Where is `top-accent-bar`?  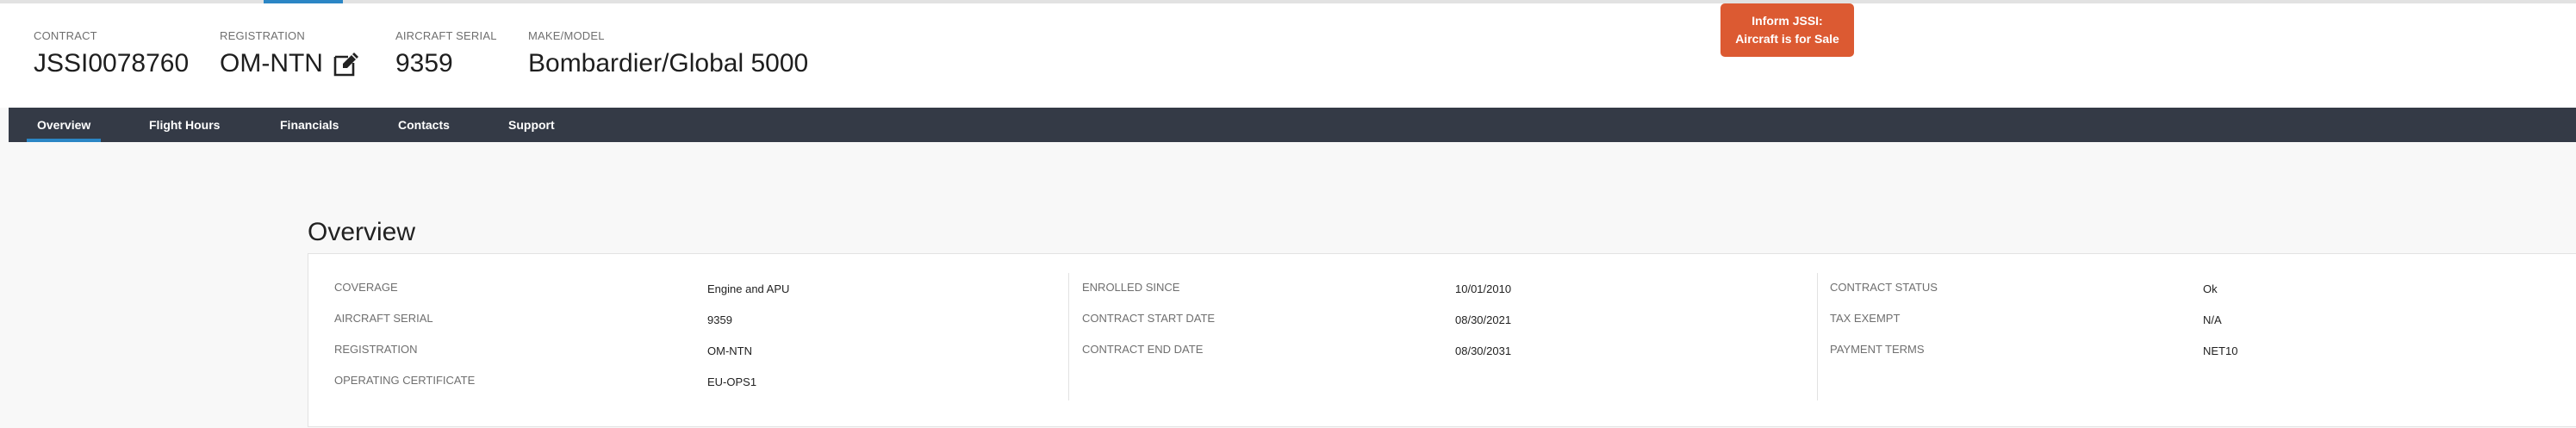 top-accent-bar is located at coordinates (303, 1).